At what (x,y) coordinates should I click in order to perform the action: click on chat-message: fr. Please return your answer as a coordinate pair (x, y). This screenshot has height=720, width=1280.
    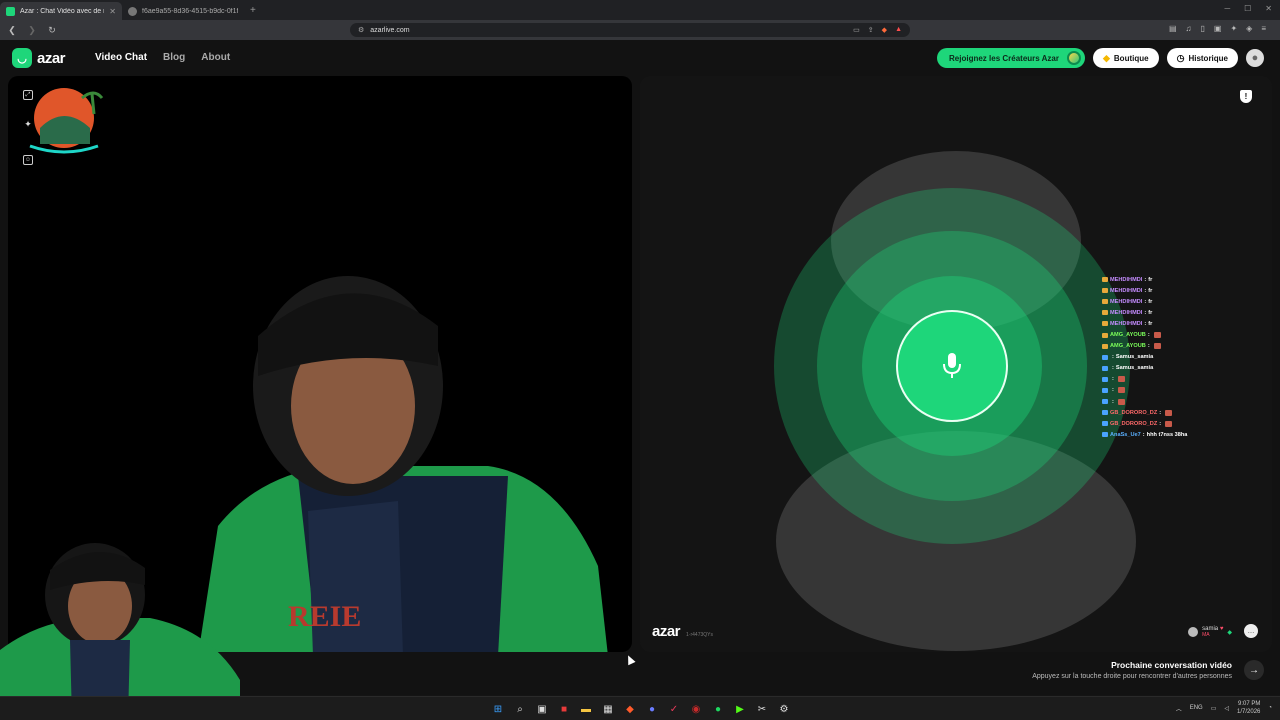
    Looking at the image, I should click on (1150, 290).